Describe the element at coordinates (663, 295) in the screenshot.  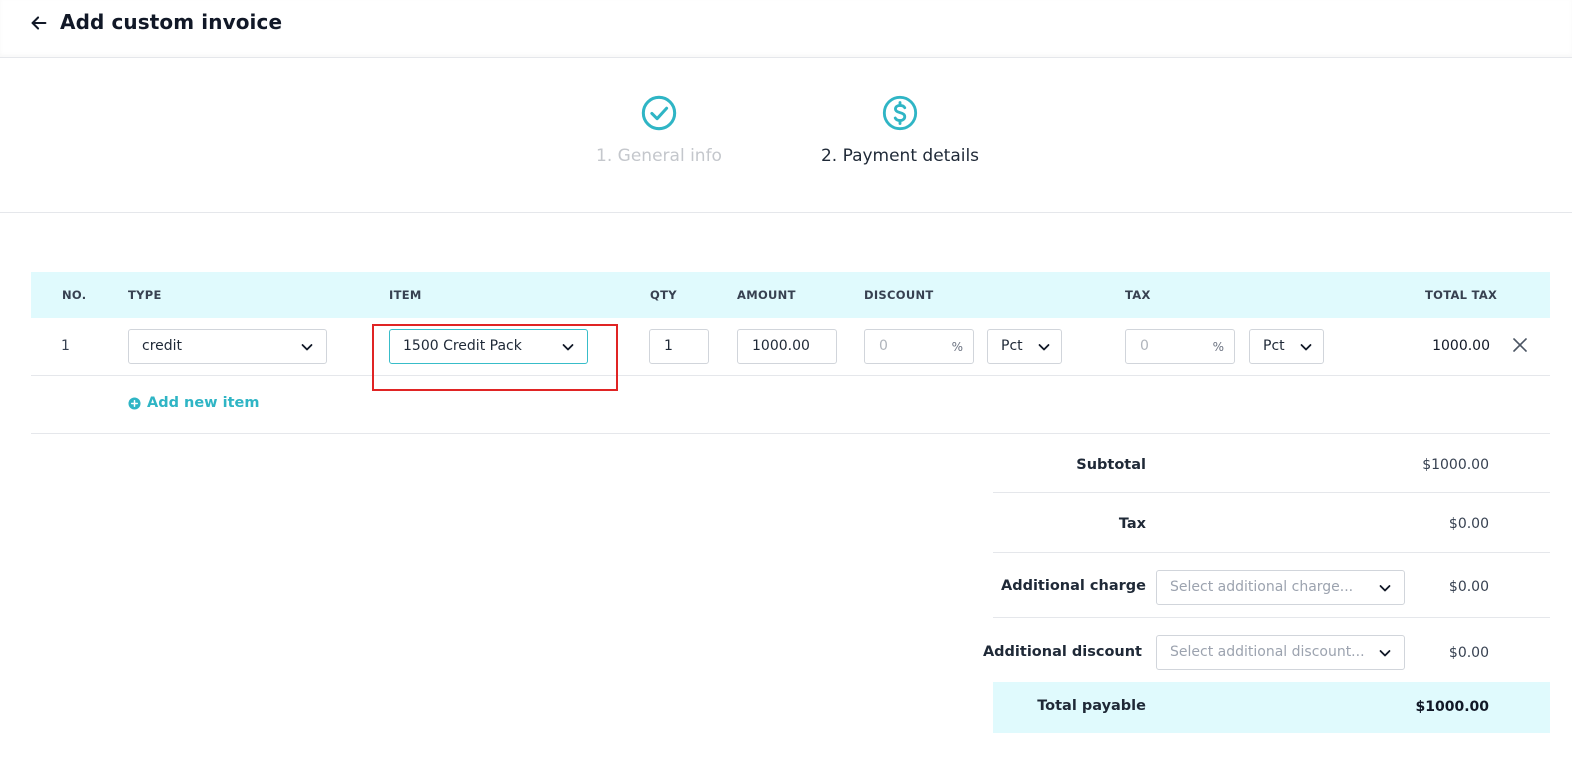
I see `column-header-qty: QTY` at that location.